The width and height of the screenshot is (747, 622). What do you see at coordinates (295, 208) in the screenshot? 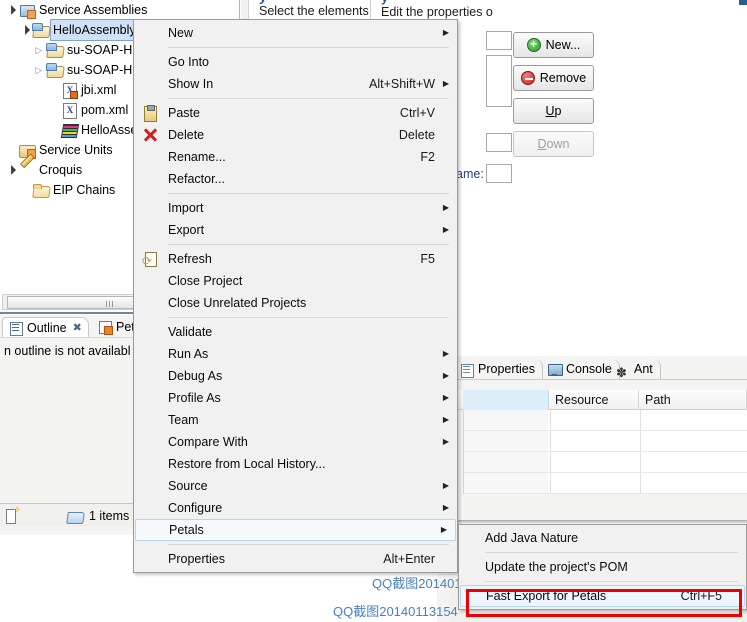
I see `menu-item-import: Import ▶` at bounding box center [295, 208].